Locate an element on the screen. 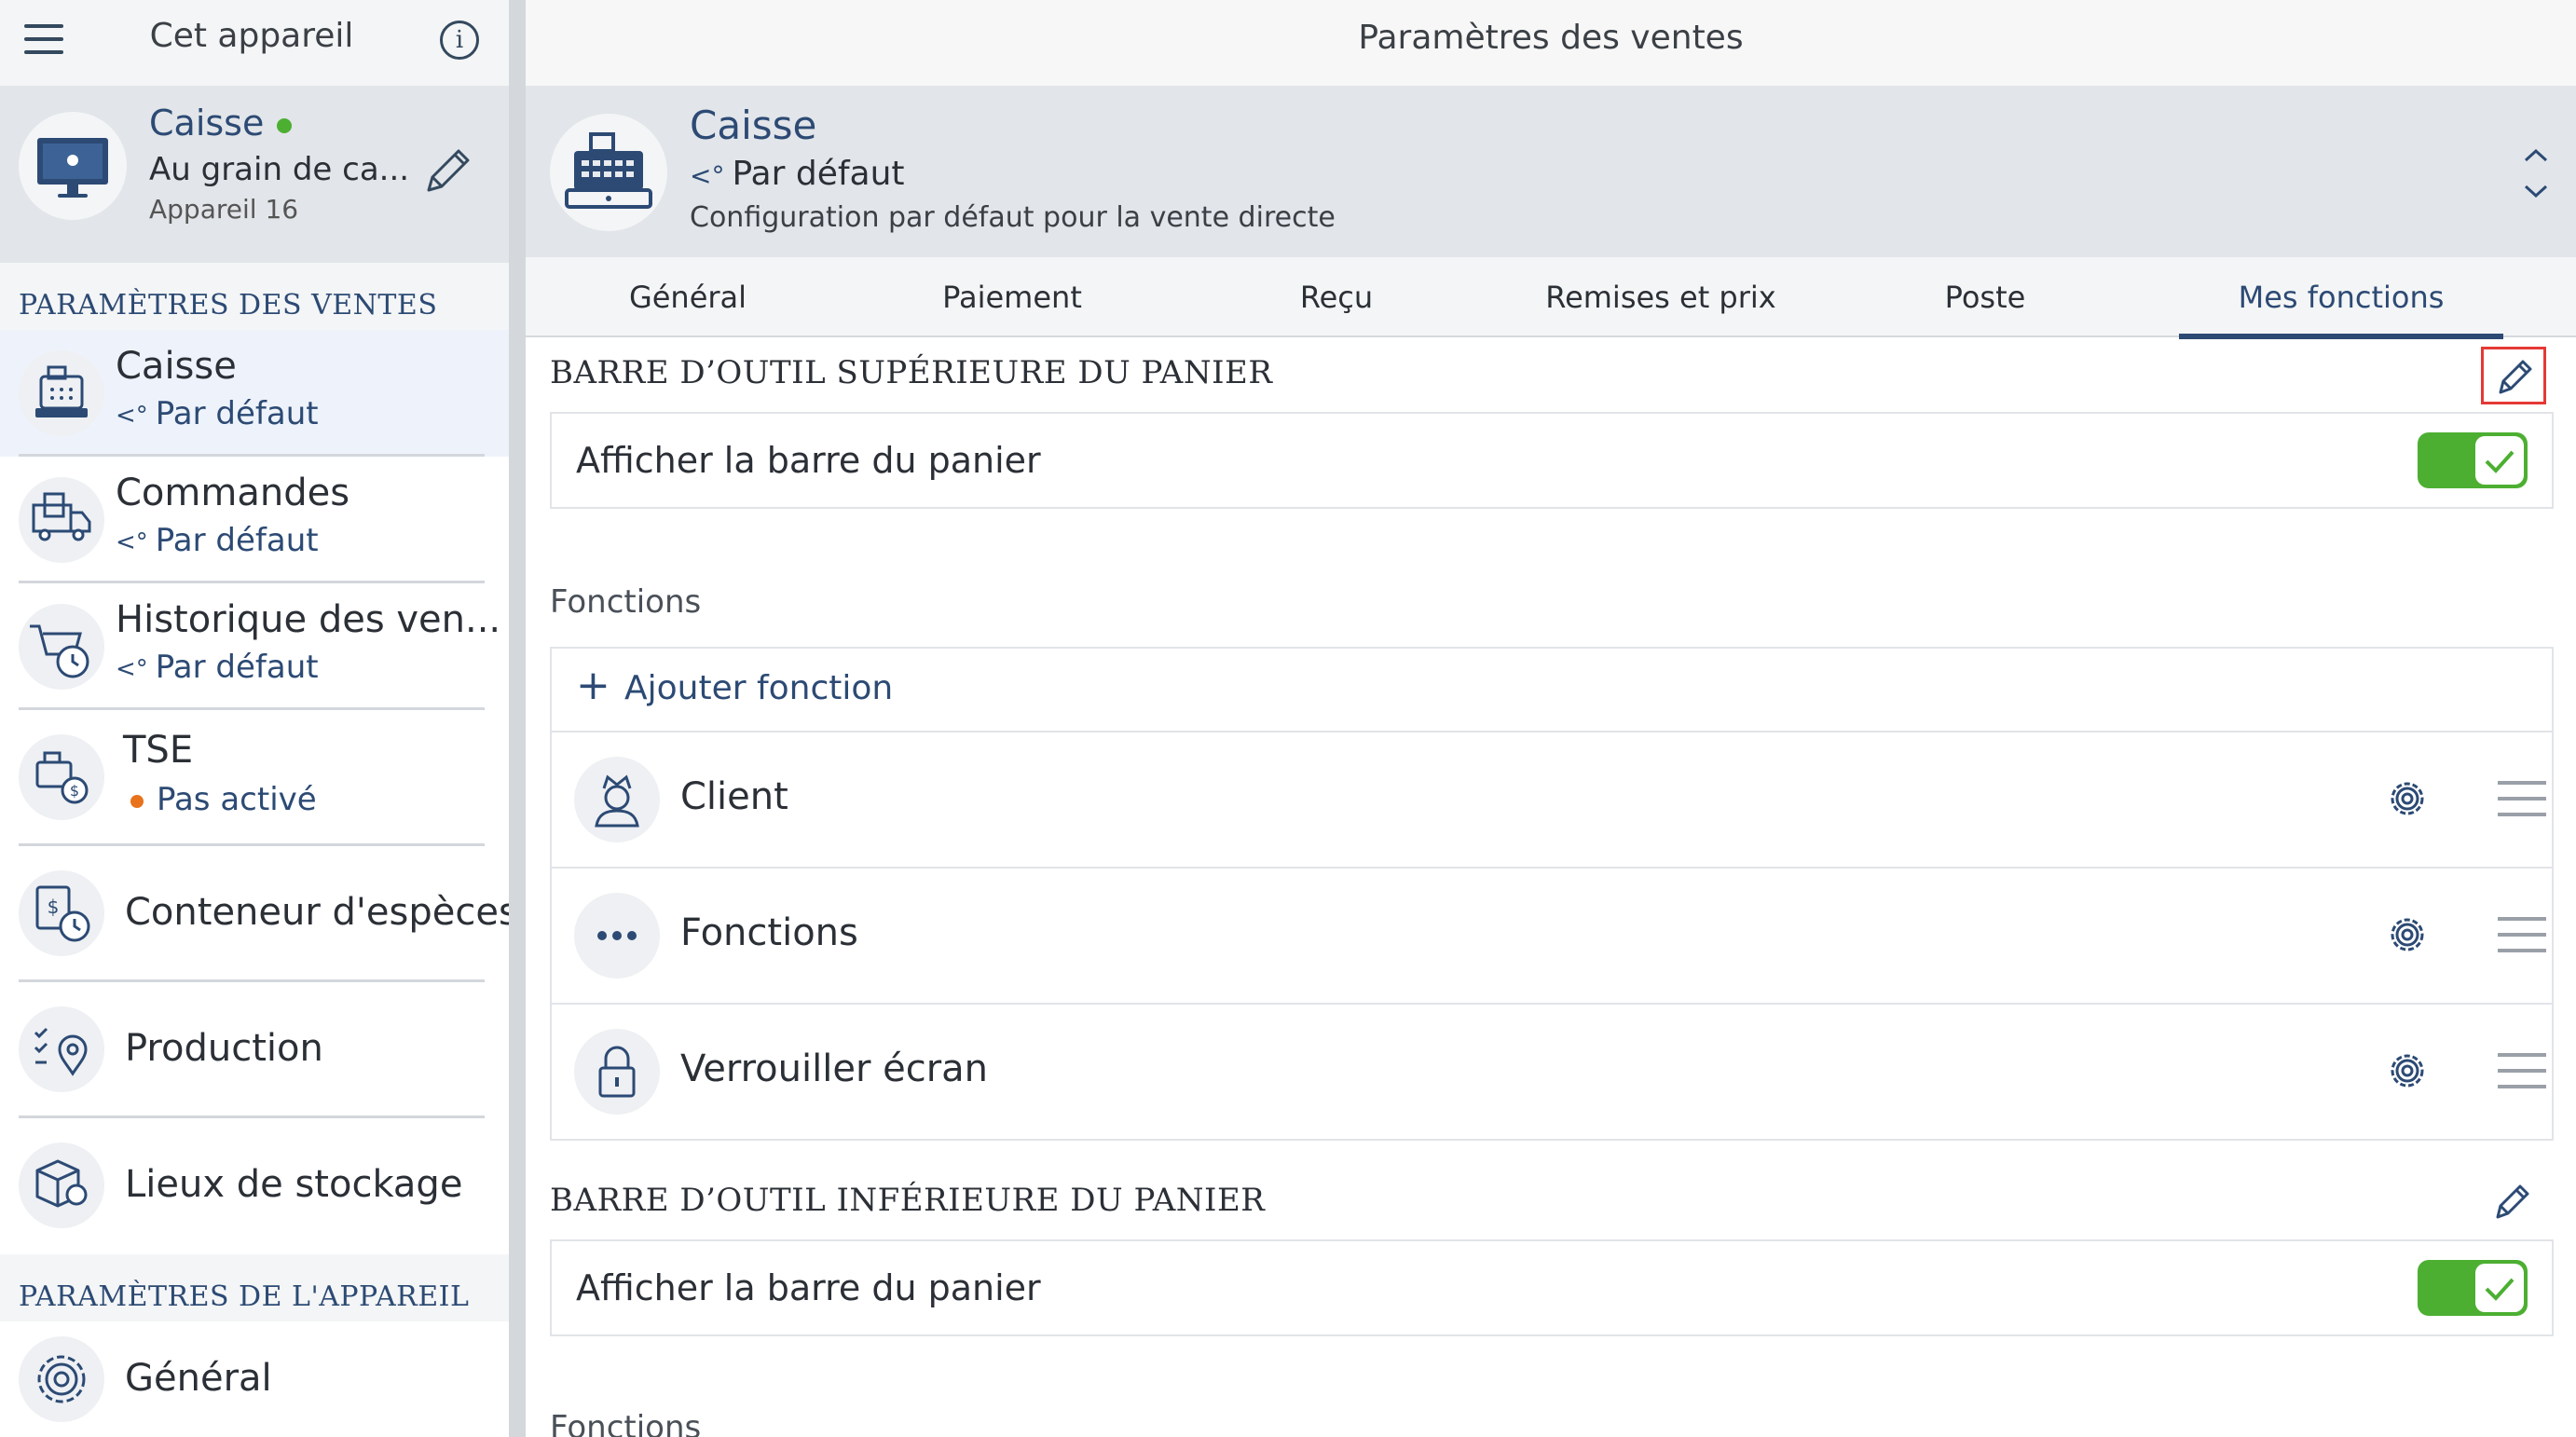  tab-poste: Poste is located at coordinates (1985, 297).